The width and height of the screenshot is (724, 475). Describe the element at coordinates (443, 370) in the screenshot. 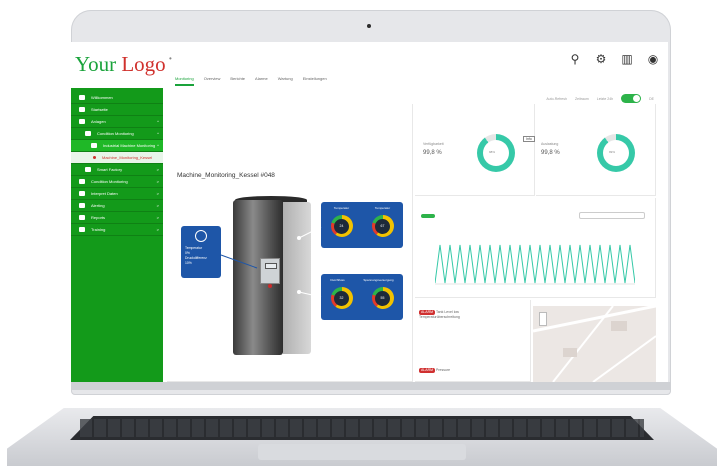

I see `alarm-title: Pressure` at that location.